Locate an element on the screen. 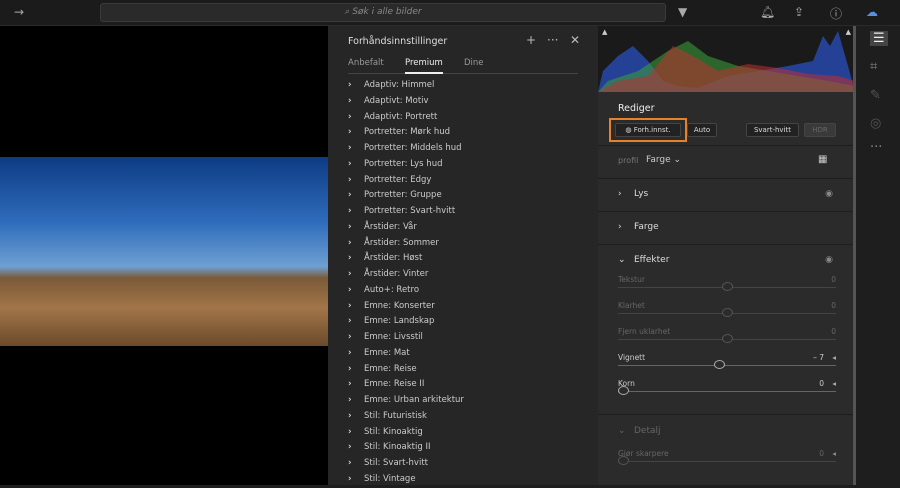  auto-button: Auto is located at coordinates (702, 130).